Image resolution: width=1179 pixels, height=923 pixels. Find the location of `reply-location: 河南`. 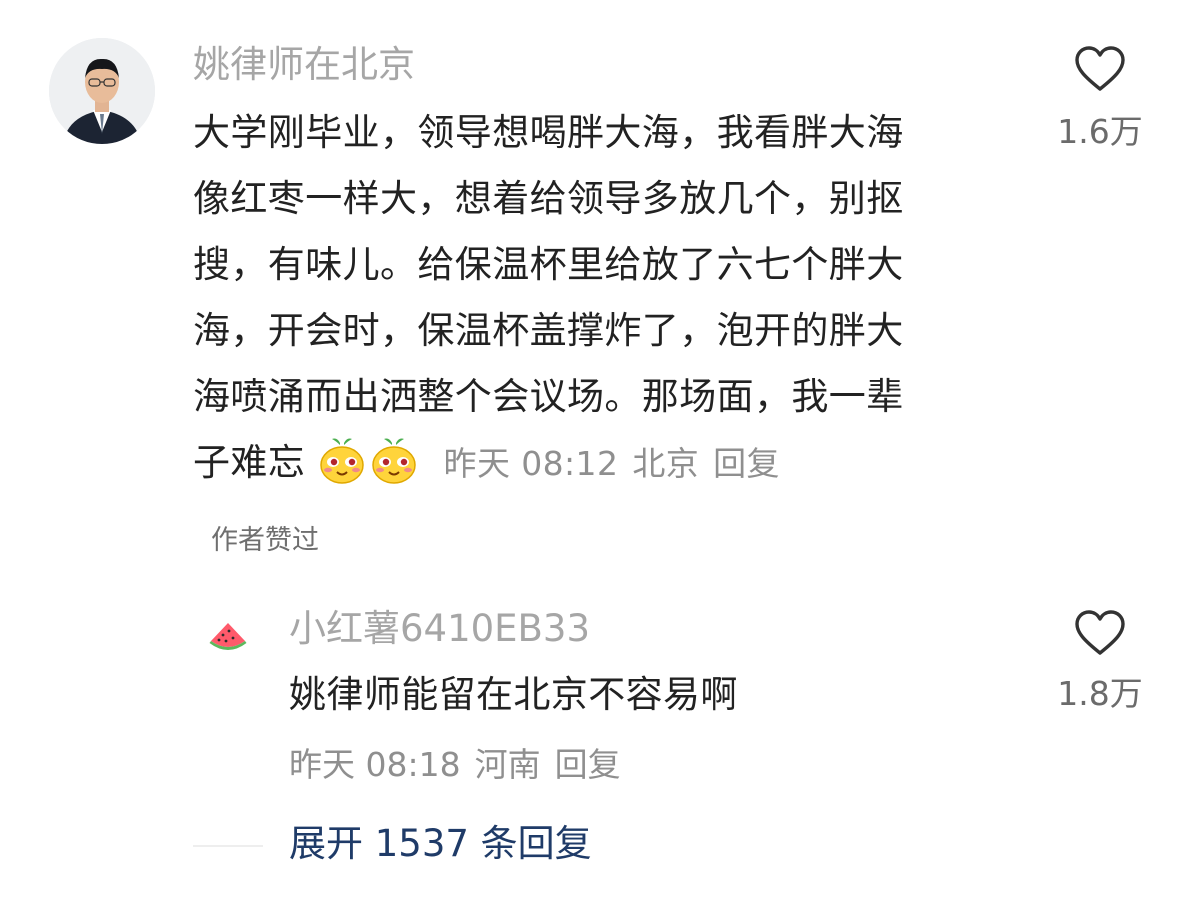

reply-location: 河南 is located at coordinates (507, 764).